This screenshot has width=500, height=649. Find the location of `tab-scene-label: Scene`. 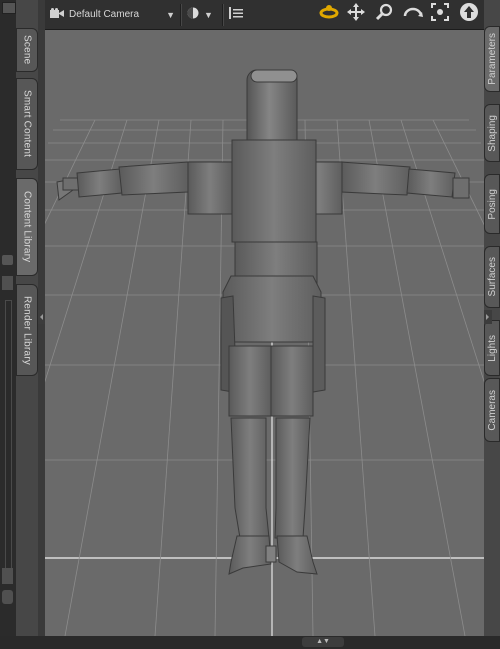

tab-scene-label: Scene is located at coordinates (27, 50).